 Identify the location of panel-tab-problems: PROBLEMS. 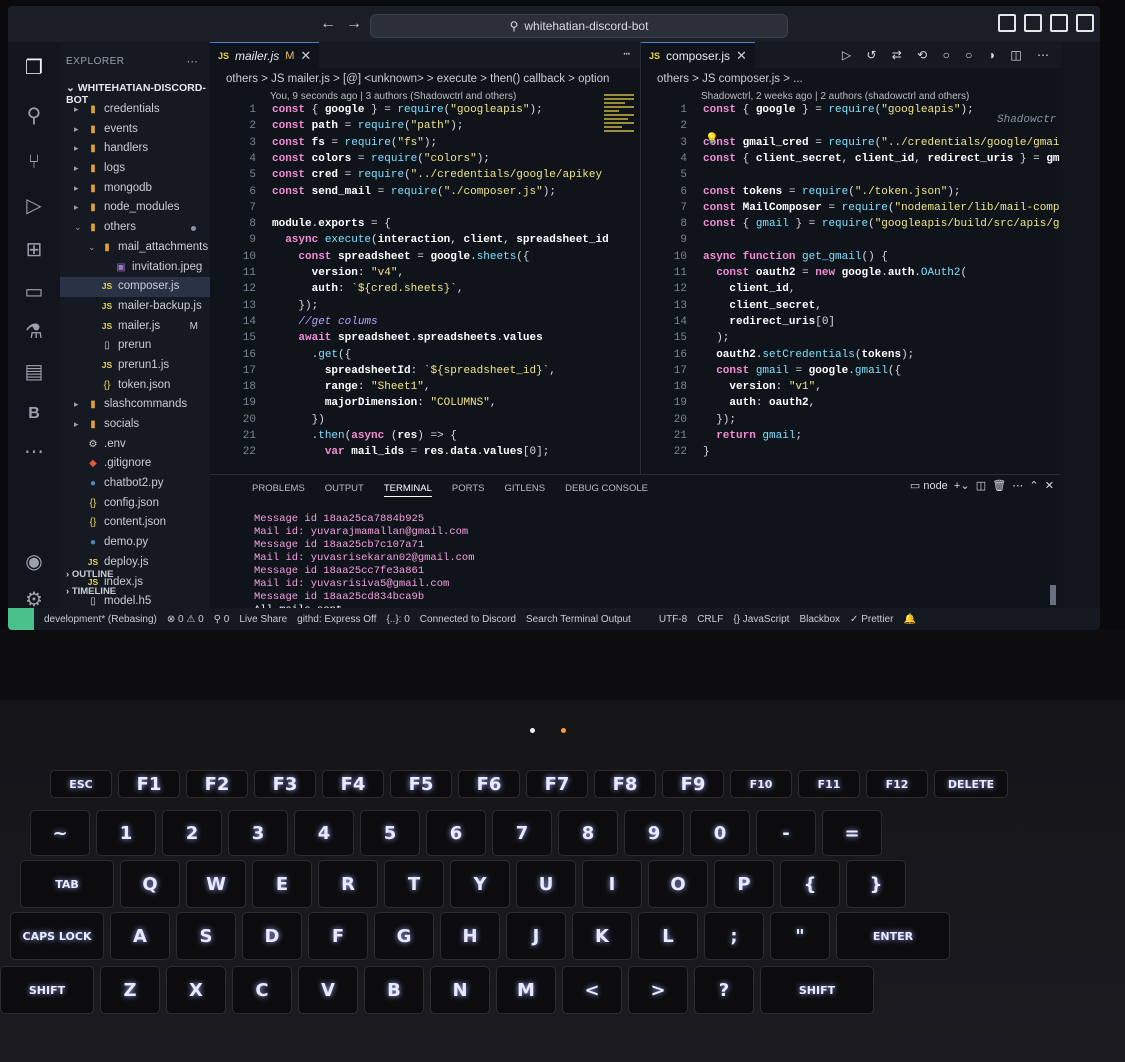
(278, 490).